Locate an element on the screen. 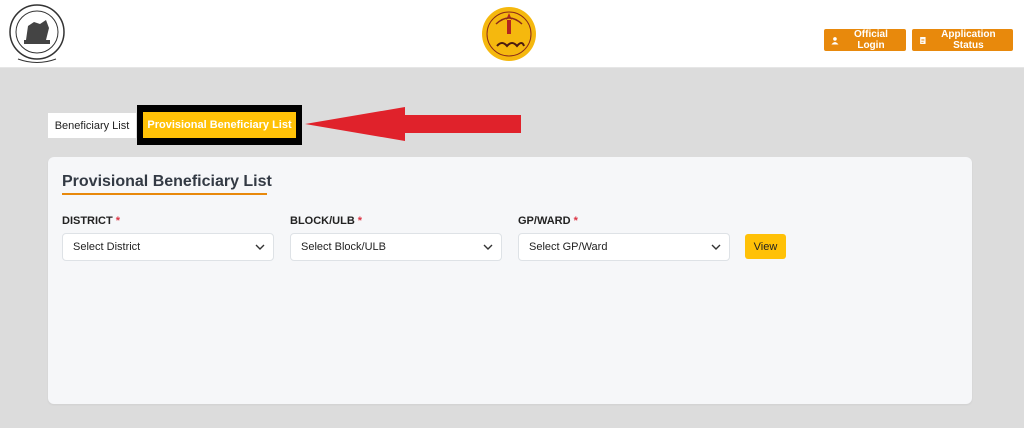  application-status-button: Application Status is located at coordinates (962, 40).